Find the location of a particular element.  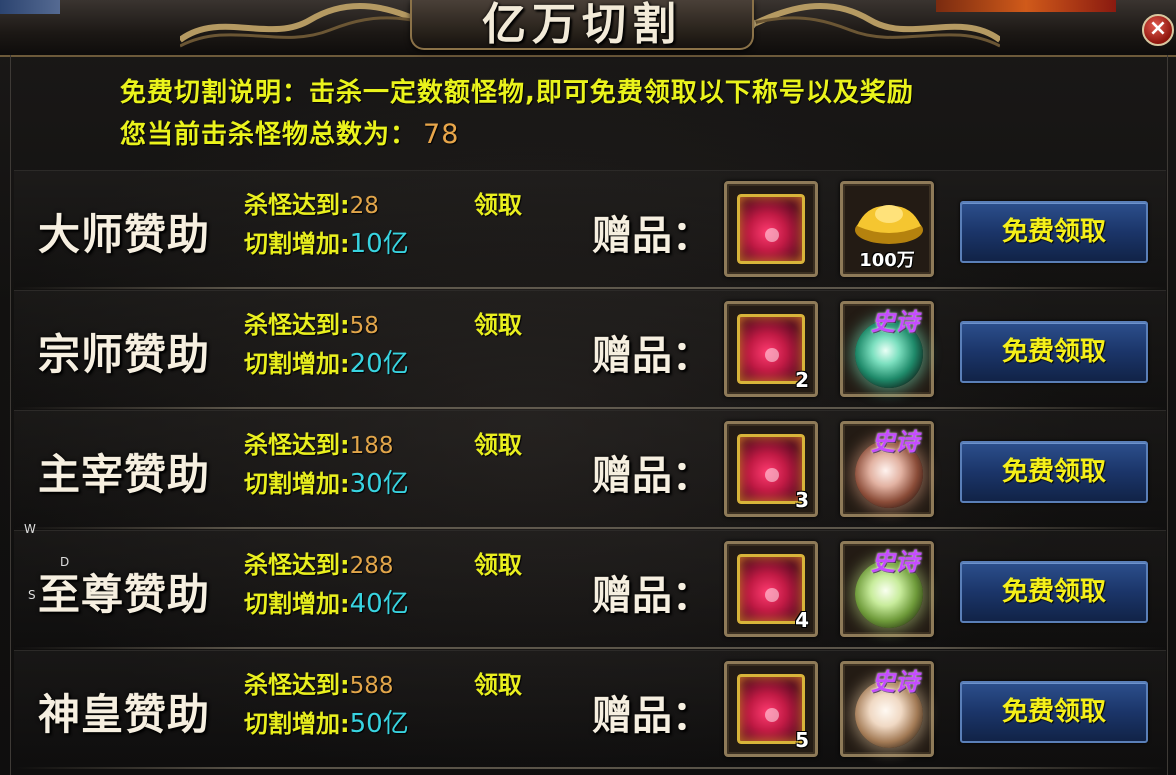

cut-bonus: 切割增加:30亿 is located at coordinates (326, 481).